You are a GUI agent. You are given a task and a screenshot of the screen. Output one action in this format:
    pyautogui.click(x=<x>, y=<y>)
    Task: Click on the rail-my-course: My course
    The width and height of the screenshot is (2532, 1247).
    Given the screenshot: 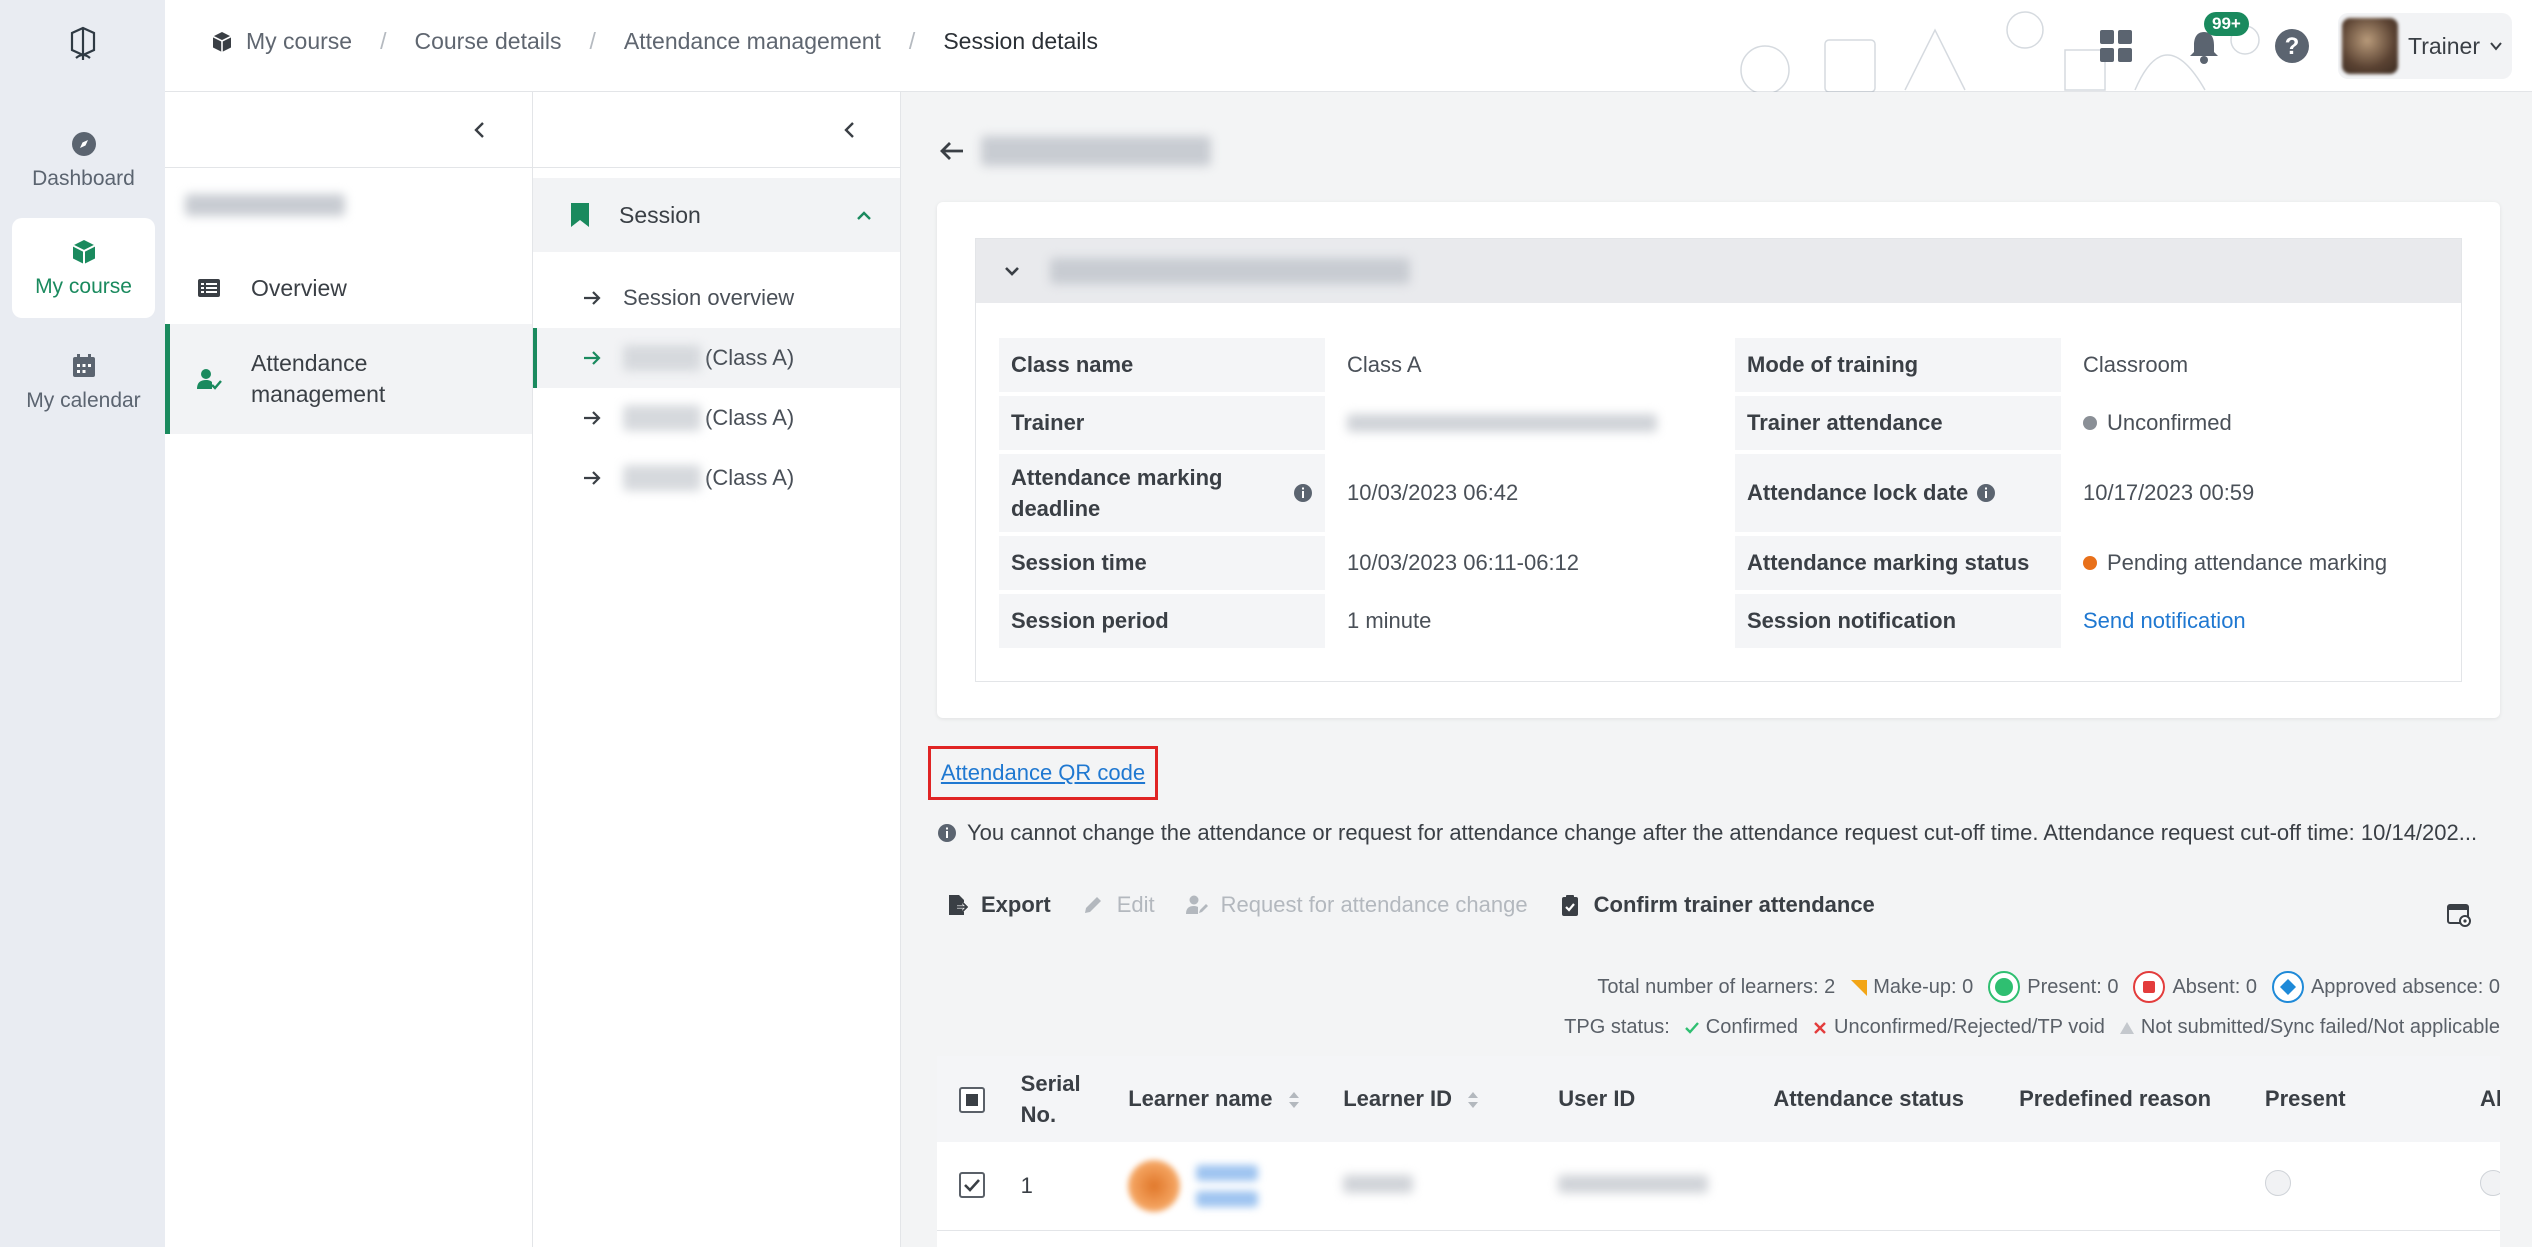 What is the action you would take?
    pyautogui.click(x=83, y=268)
    